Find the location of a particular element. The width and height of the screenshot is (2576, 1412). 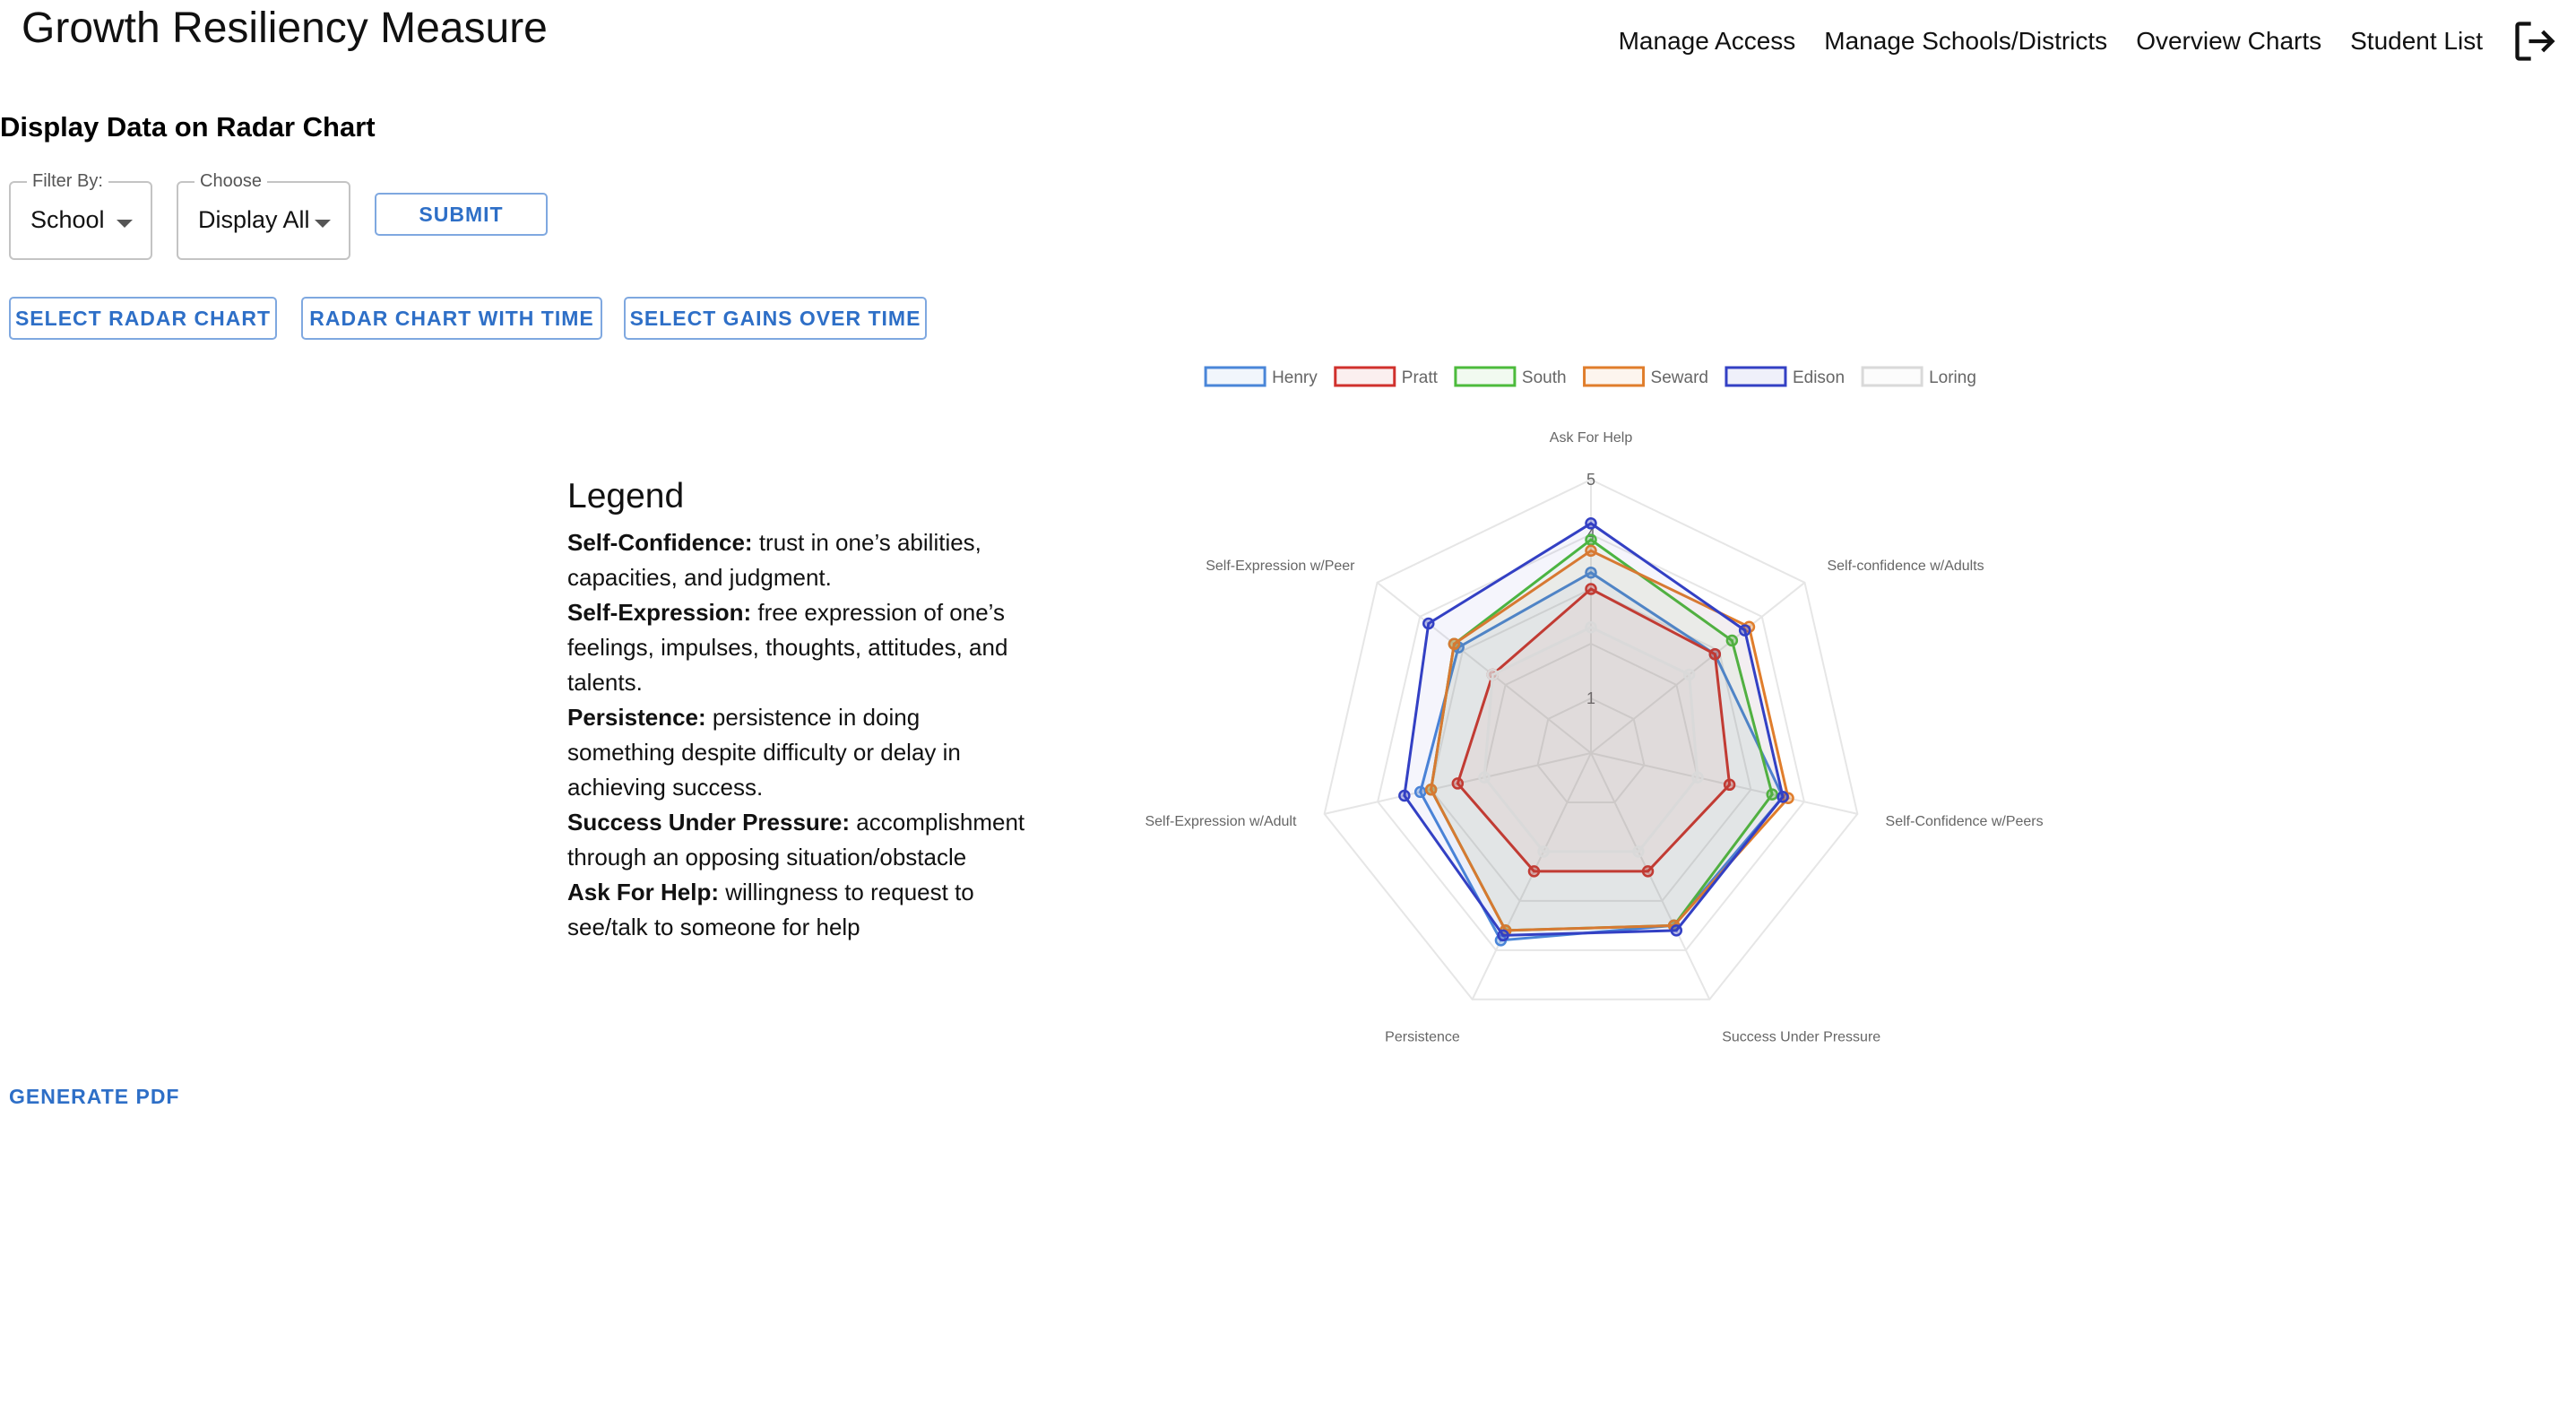

axis-label-3: Self-Confidence w/Peers is located at coordinates (1965, 821).